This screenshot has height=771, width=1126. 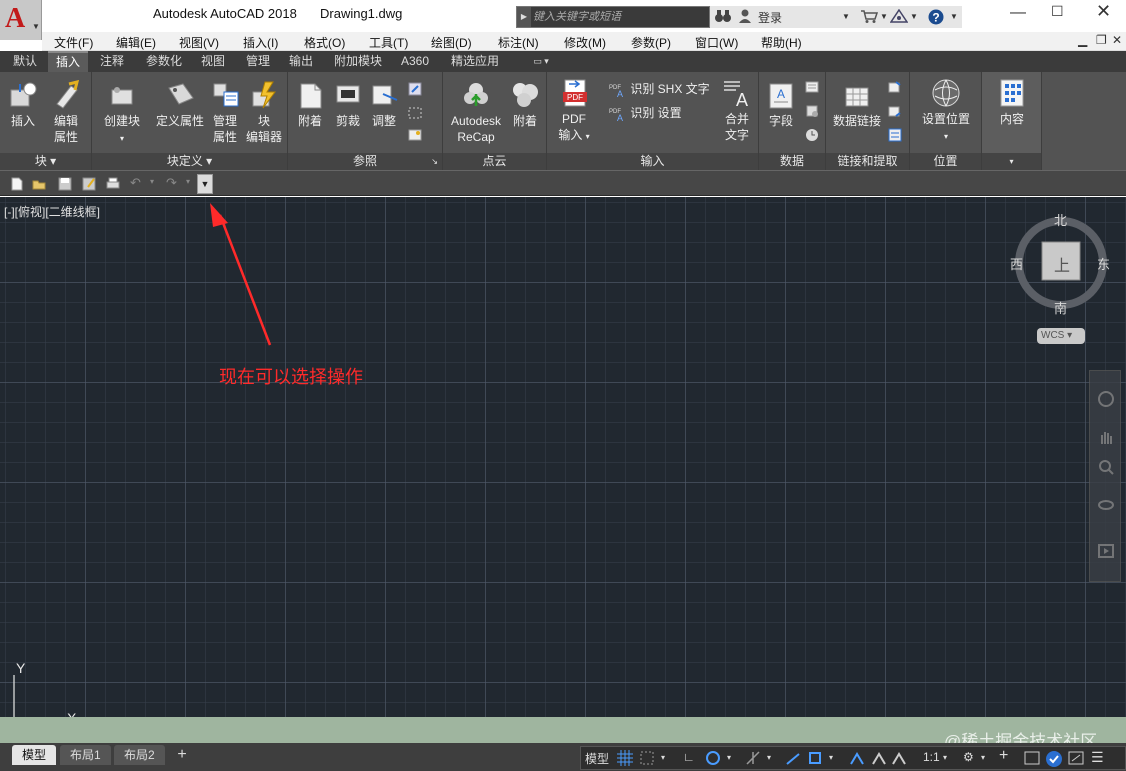 I want to click on edit-attribute-button: 编辑 属性, so click(x=66, y=112).